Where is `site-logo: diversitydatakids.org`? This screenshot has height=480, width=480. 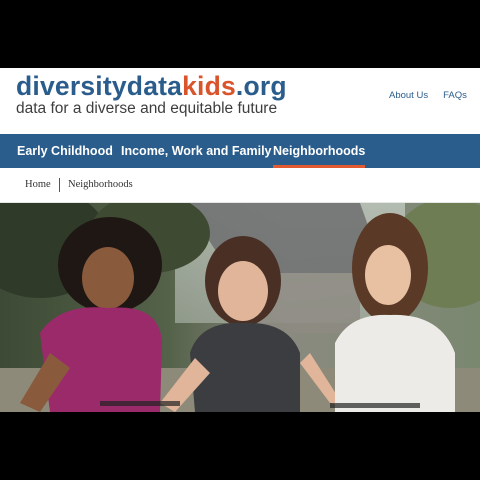
site-logo: diversitydatakids.org is located at coordinates (151, 86).